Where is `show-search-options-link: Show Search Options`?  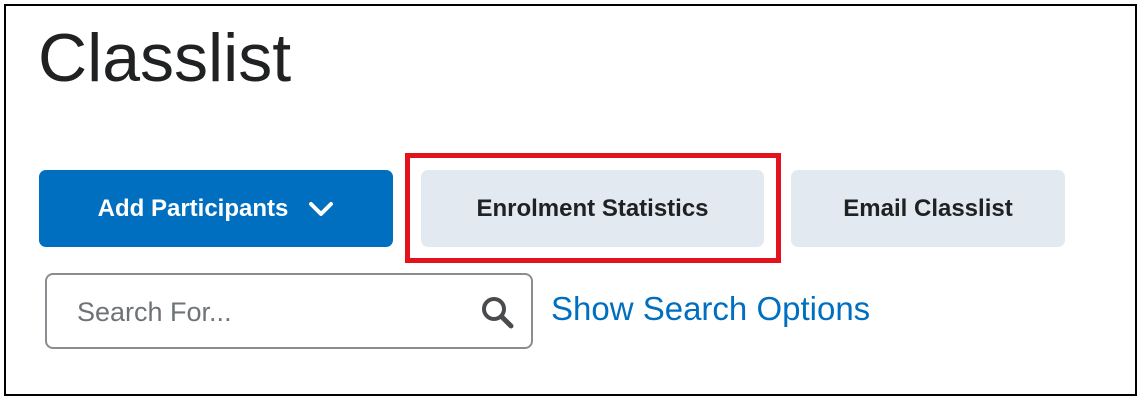
show-search-options-link: Show Search Options is located at coordinates (710, 309).